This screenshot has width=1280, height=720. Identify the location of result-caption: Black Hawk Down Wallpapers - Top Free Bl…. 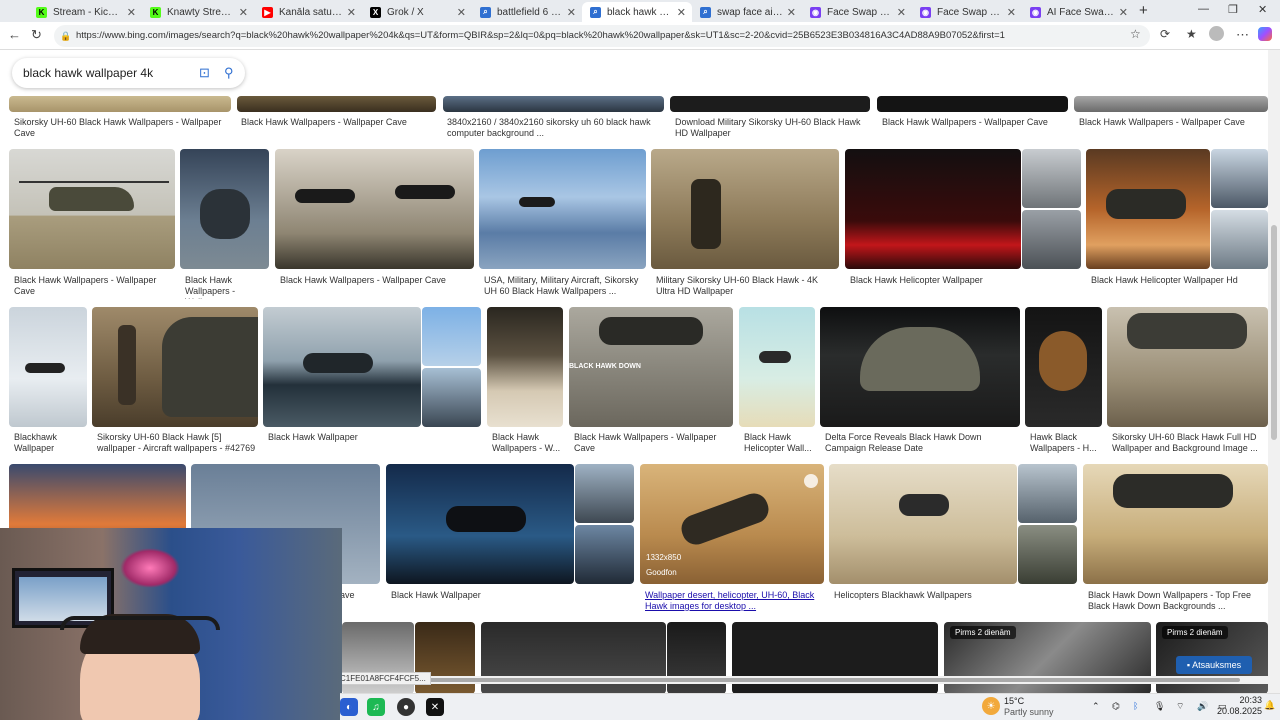
(1177, 602).